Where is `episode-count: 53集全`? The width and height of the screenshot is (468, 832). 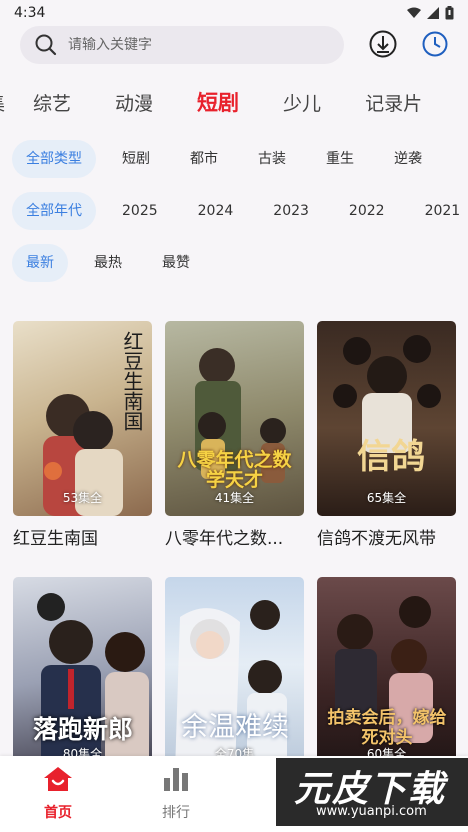
episode-count: 53集全 is located at coordinates (82, 498).